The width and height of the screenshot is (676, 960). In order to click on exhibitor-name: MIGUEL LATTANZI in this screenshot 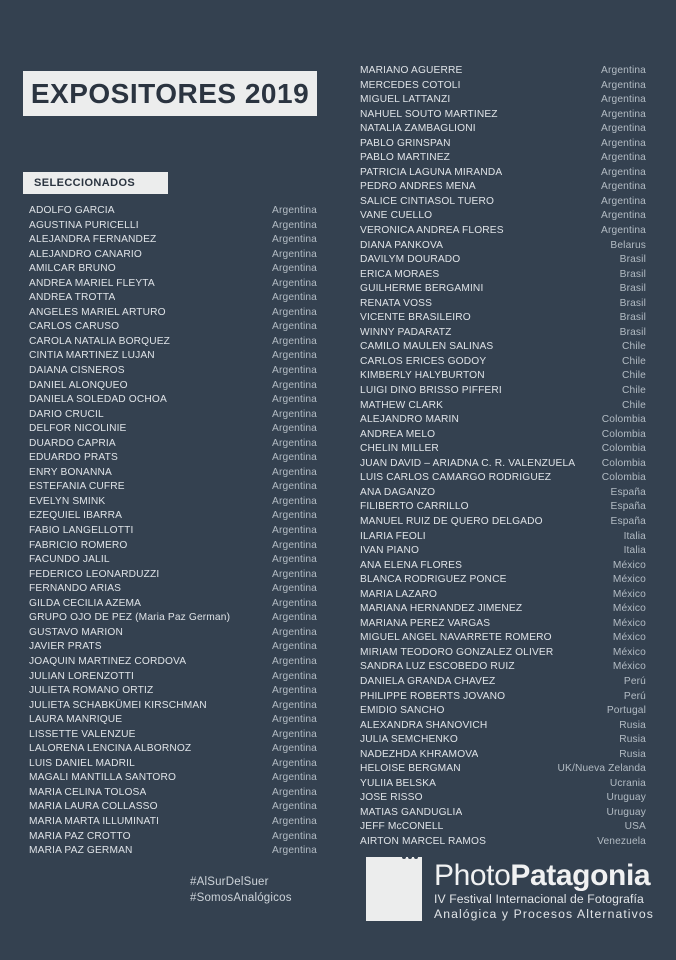, I will do `click(405, 100)`.